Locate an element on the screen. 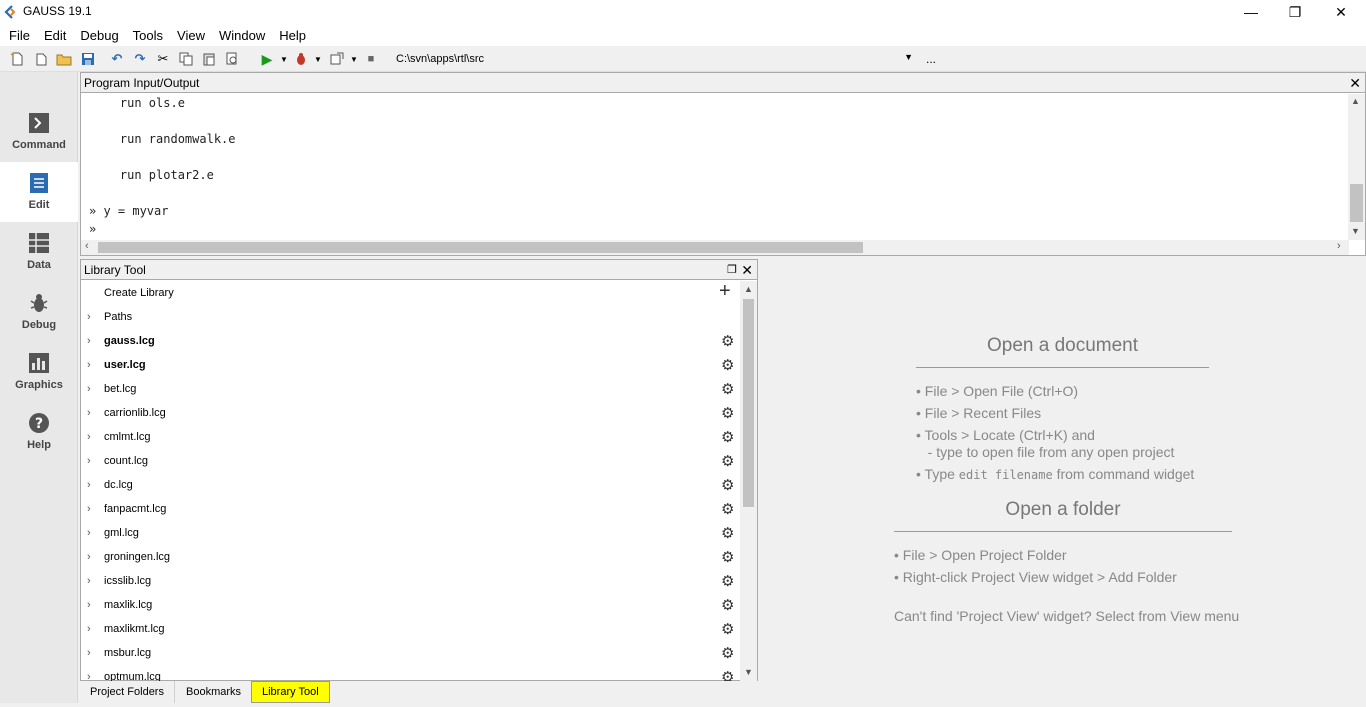  new-file-icon is located at coordinates (17, 59).